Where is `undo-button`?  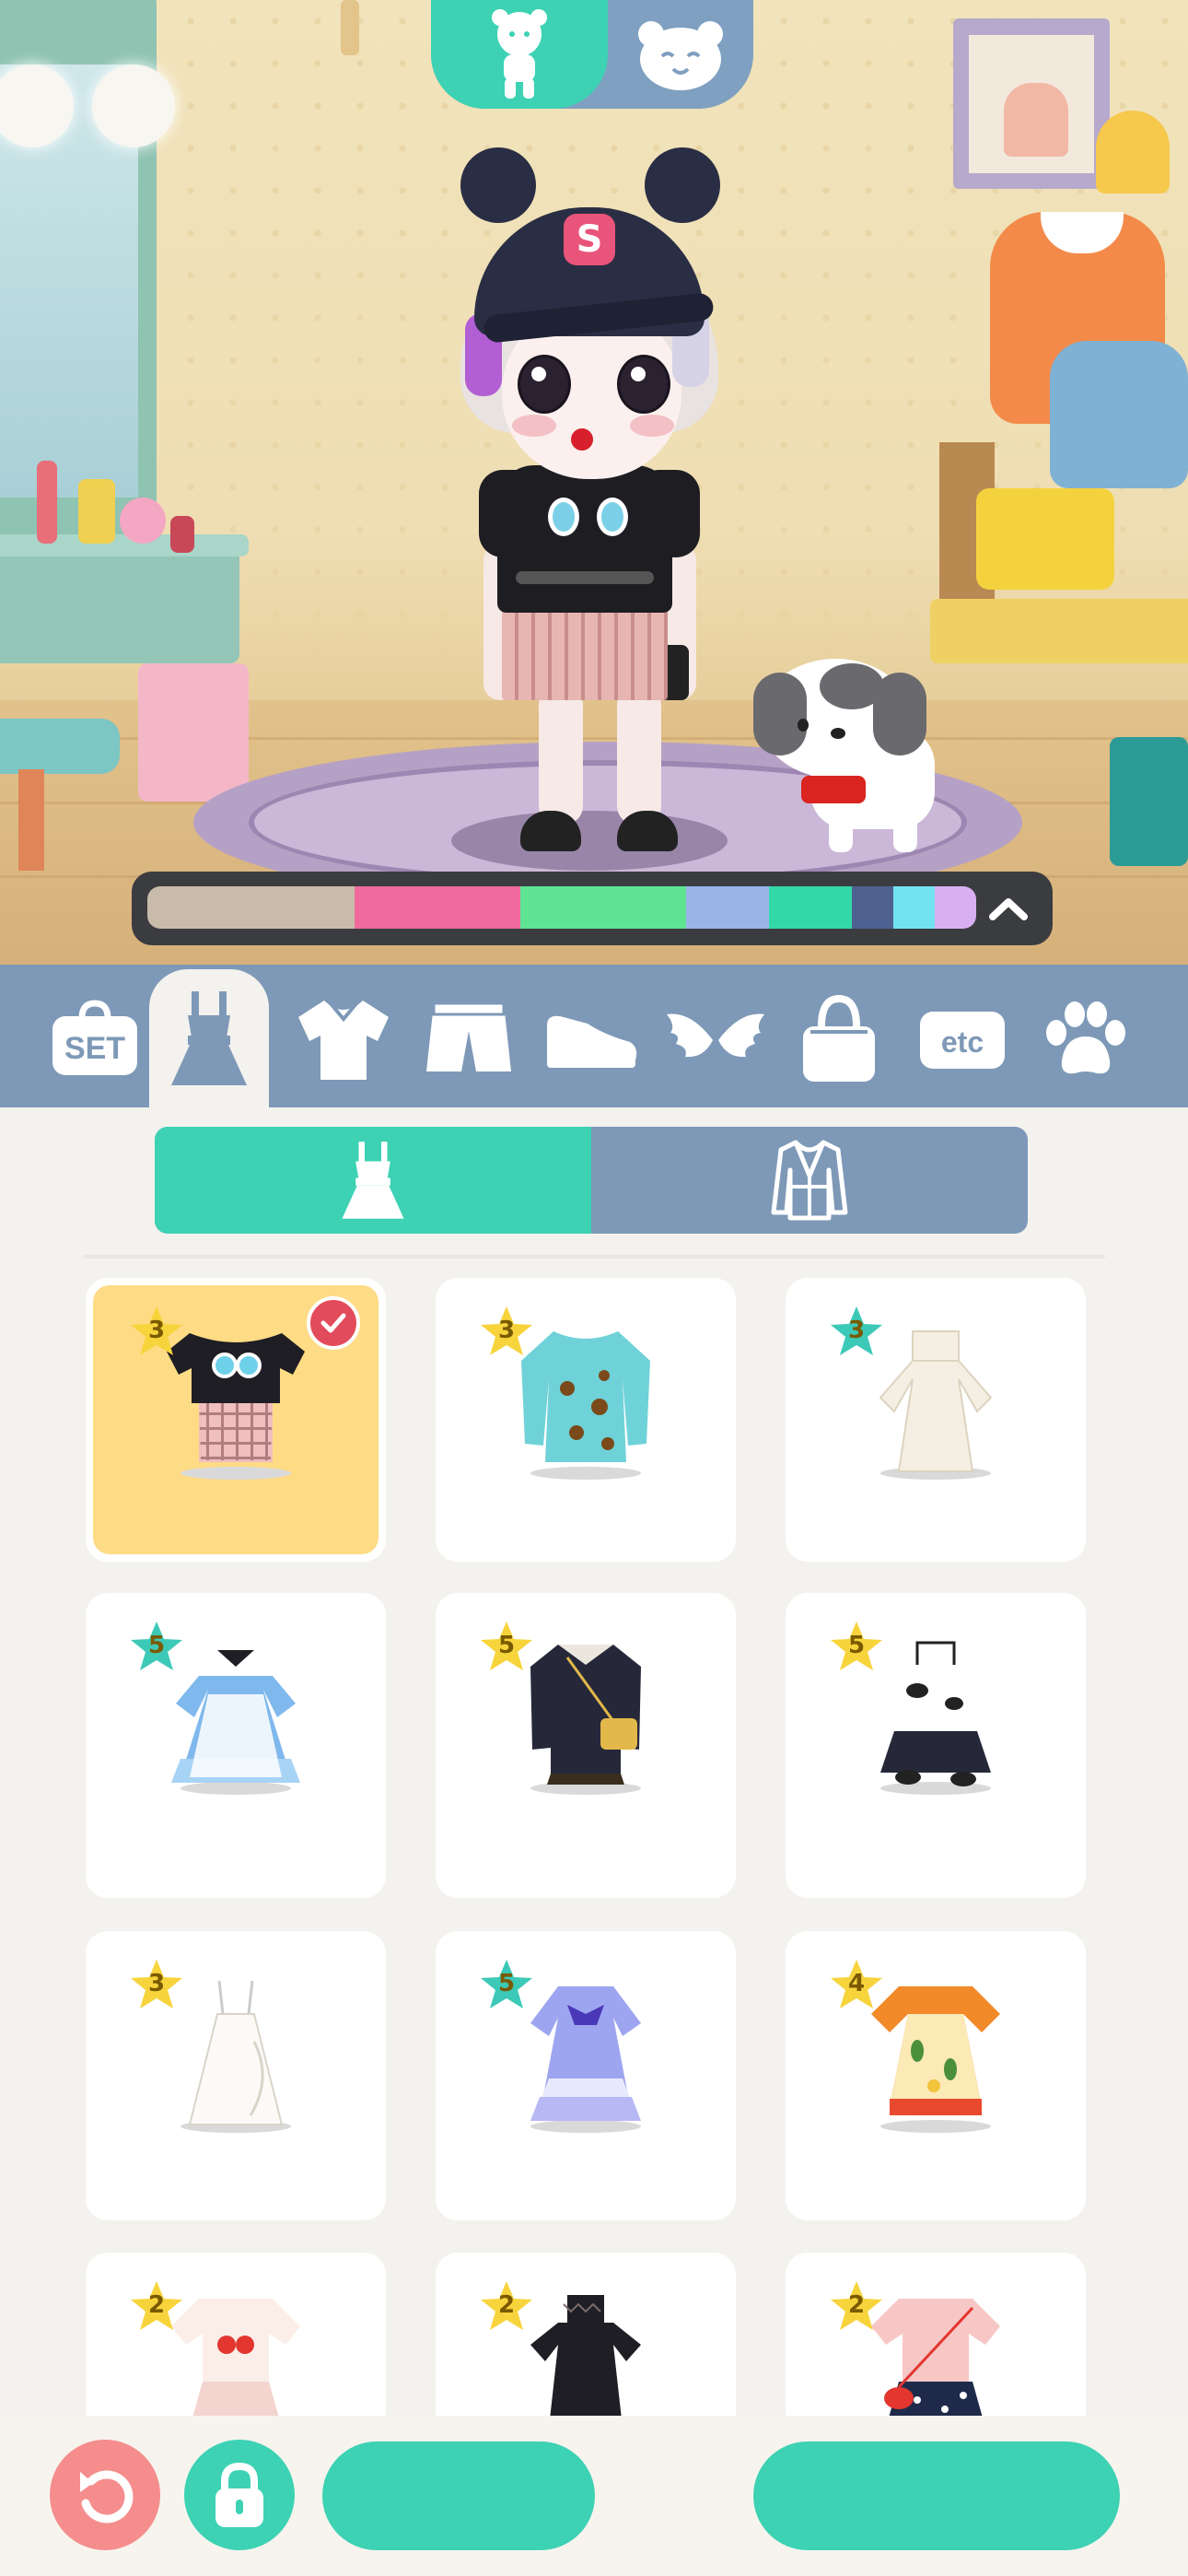
undo-button is located at coordinates (105, 2495).